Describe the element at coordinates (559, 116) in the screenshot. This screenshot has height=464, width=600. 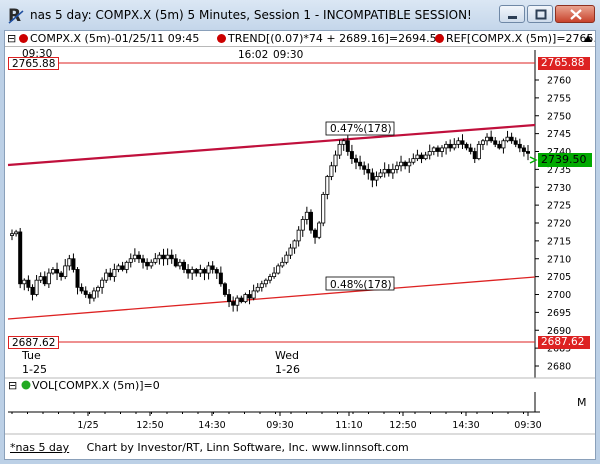
I see `price-tick-label: 2750` at that location.